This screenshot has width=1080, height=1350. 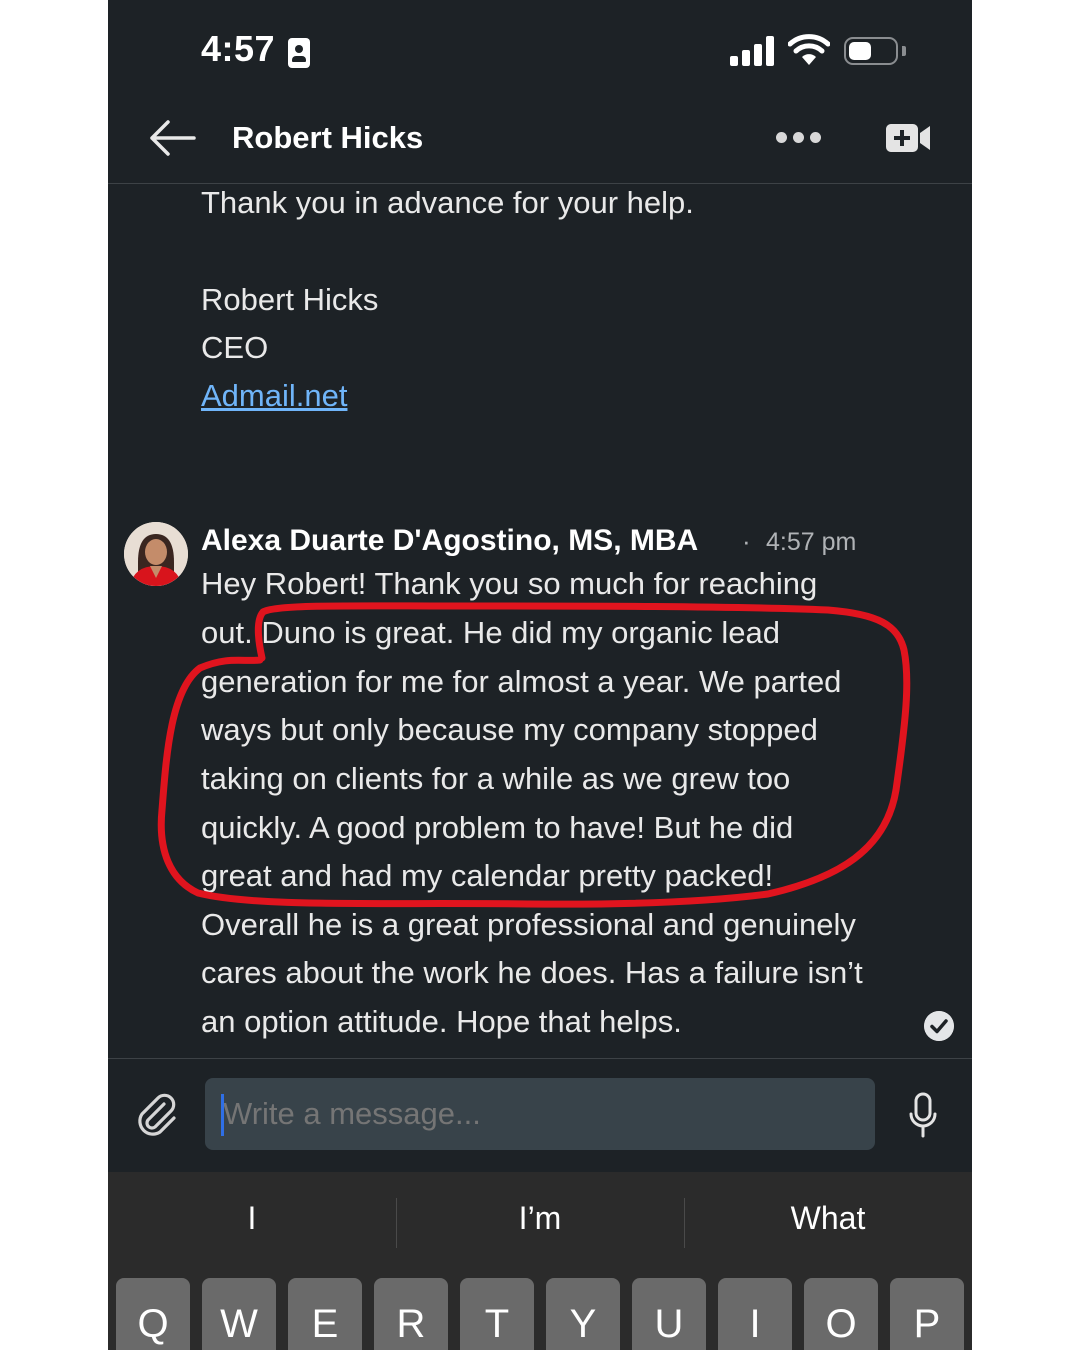 What do you see at coordinates (923, 1115) in the screenshot?
I see `microphone-icon` at bounding box center [923, 1115].